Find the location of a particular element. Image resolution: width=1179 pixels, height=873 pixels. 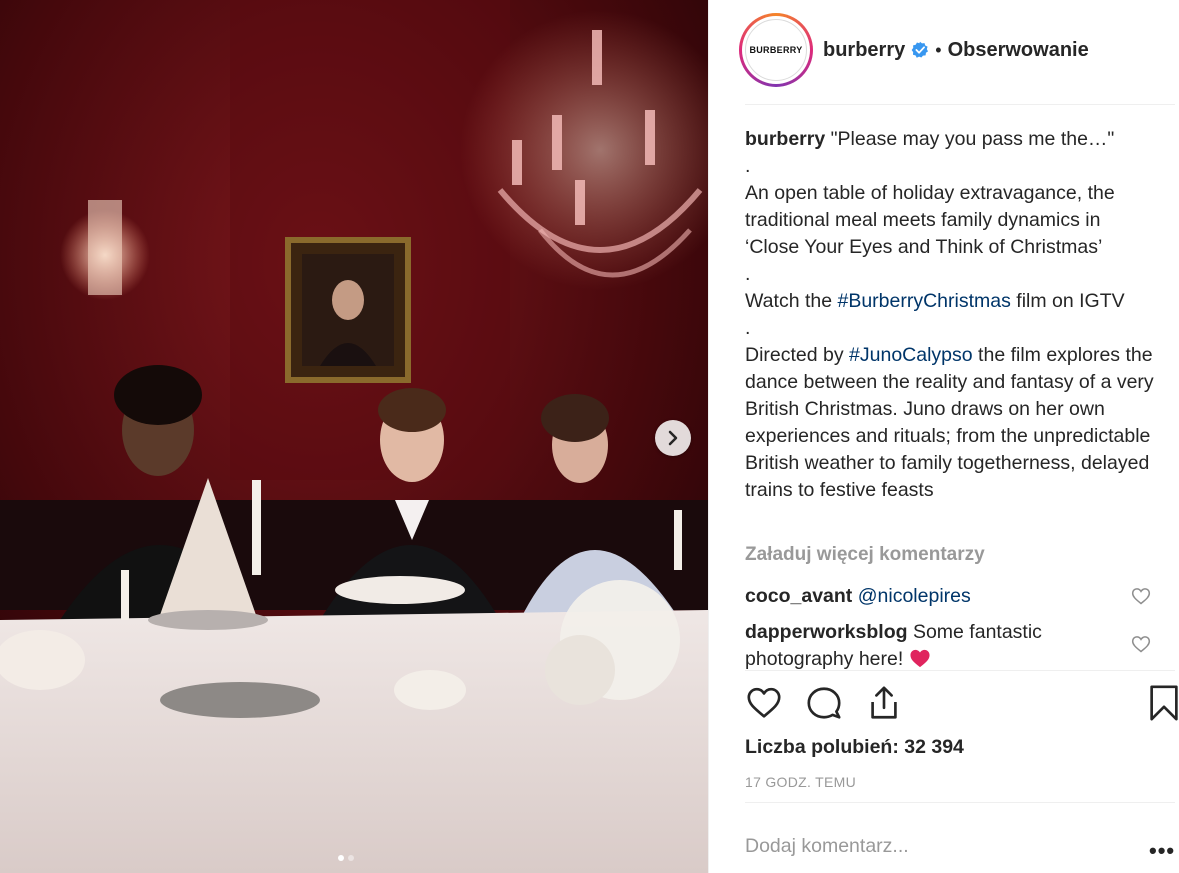

comments-divider is located at coordinates (960, 670).